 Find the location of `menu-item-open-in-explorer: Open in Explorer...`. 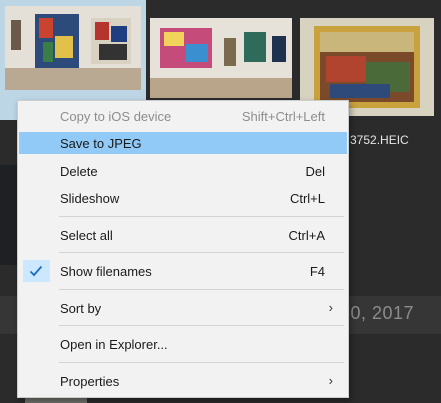

menu-item-open-in-explorer: Open in Explorer... is located at coordinates (183, 344).